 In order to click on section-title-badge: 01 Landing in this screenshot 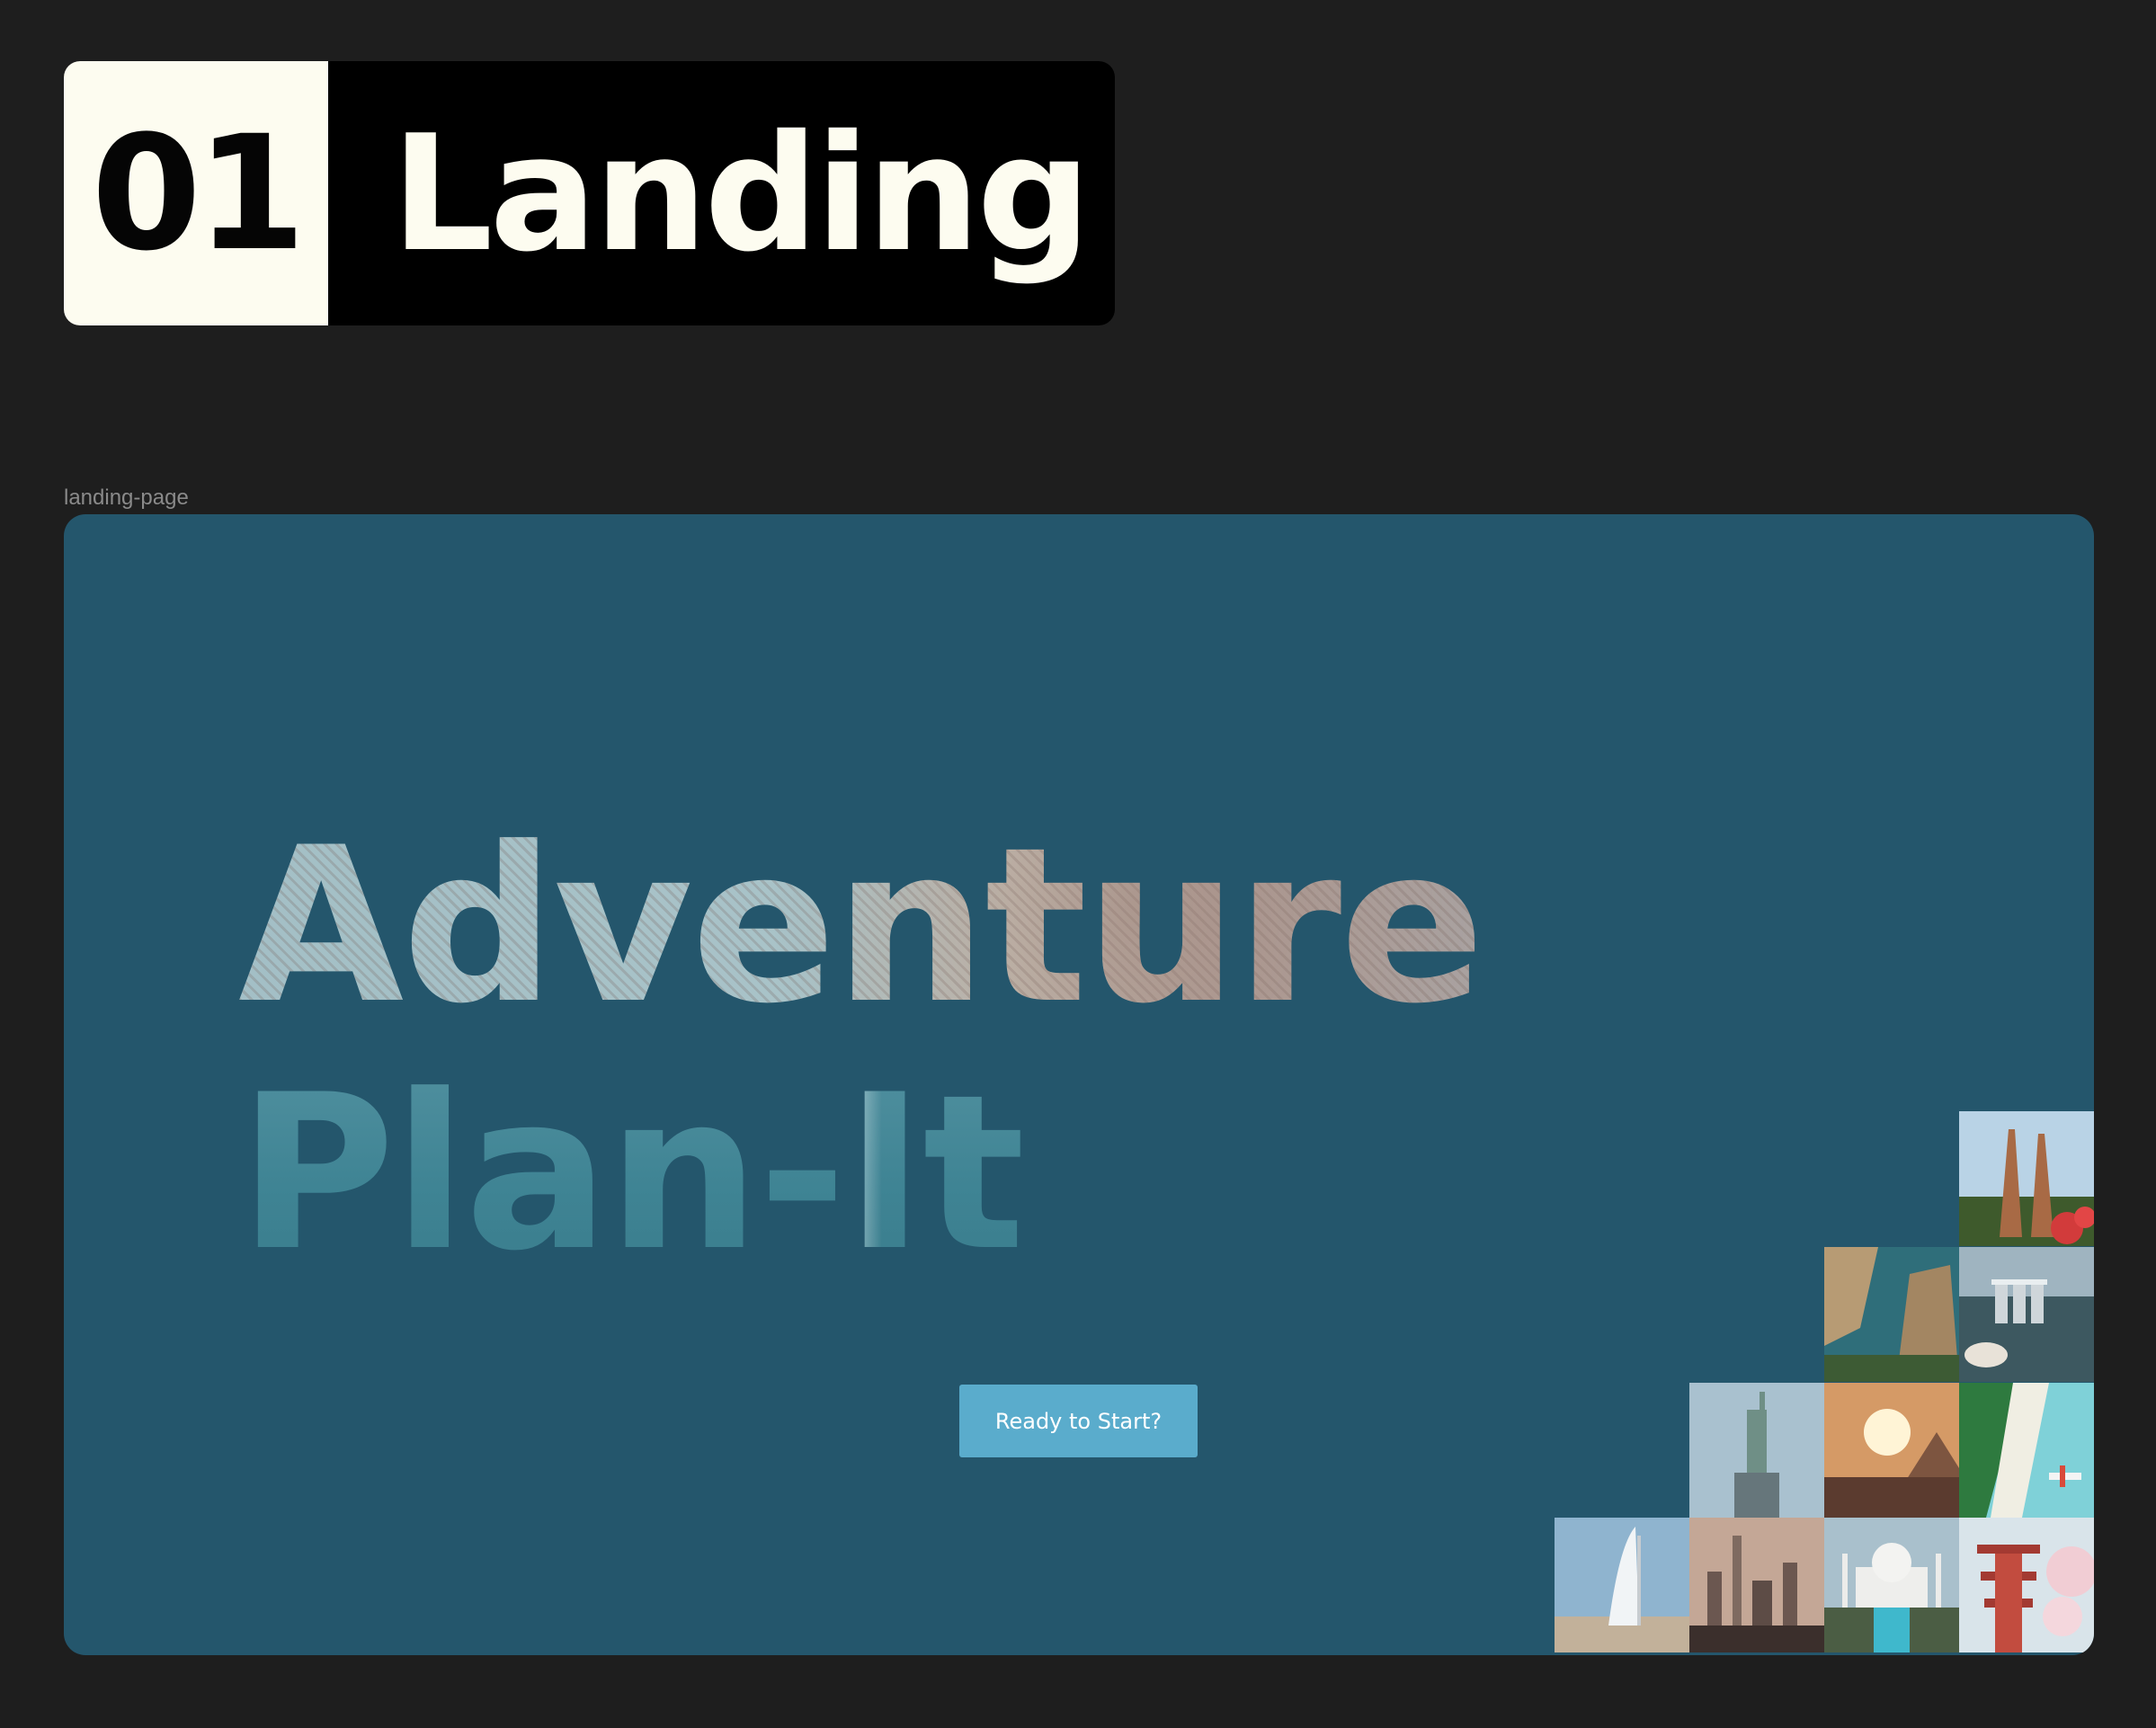, I will do `click(589, 193)`.